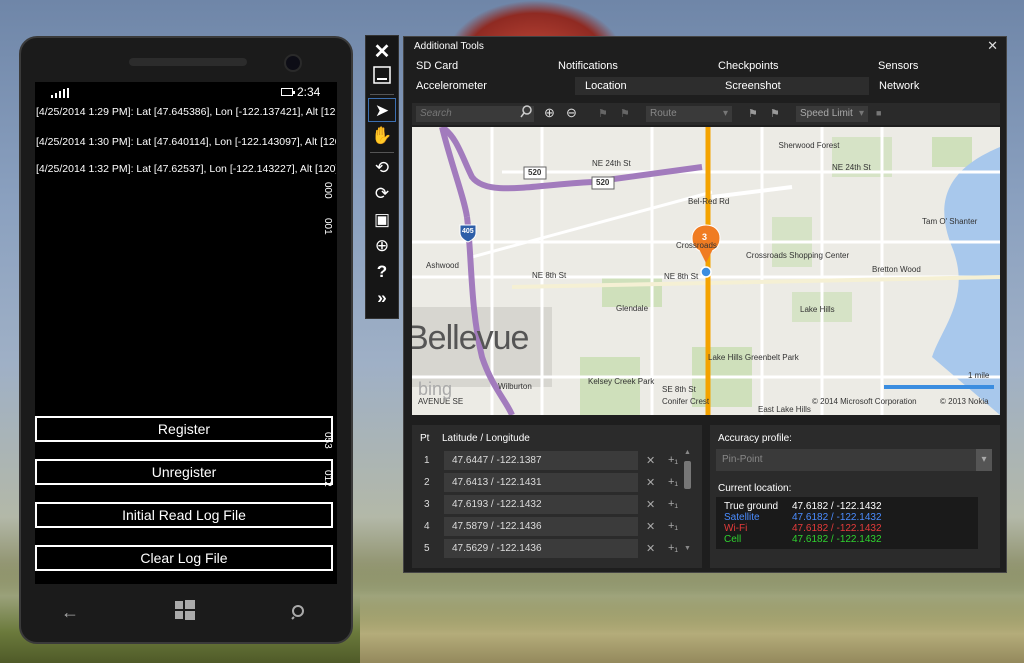 This screenshot has height=663, width=1024. What do you see at coordinates (541, 504) in the screenshot?
I see `point-latlon-field: 47.6193 / -122.1432` at bounding box center [541, 504].